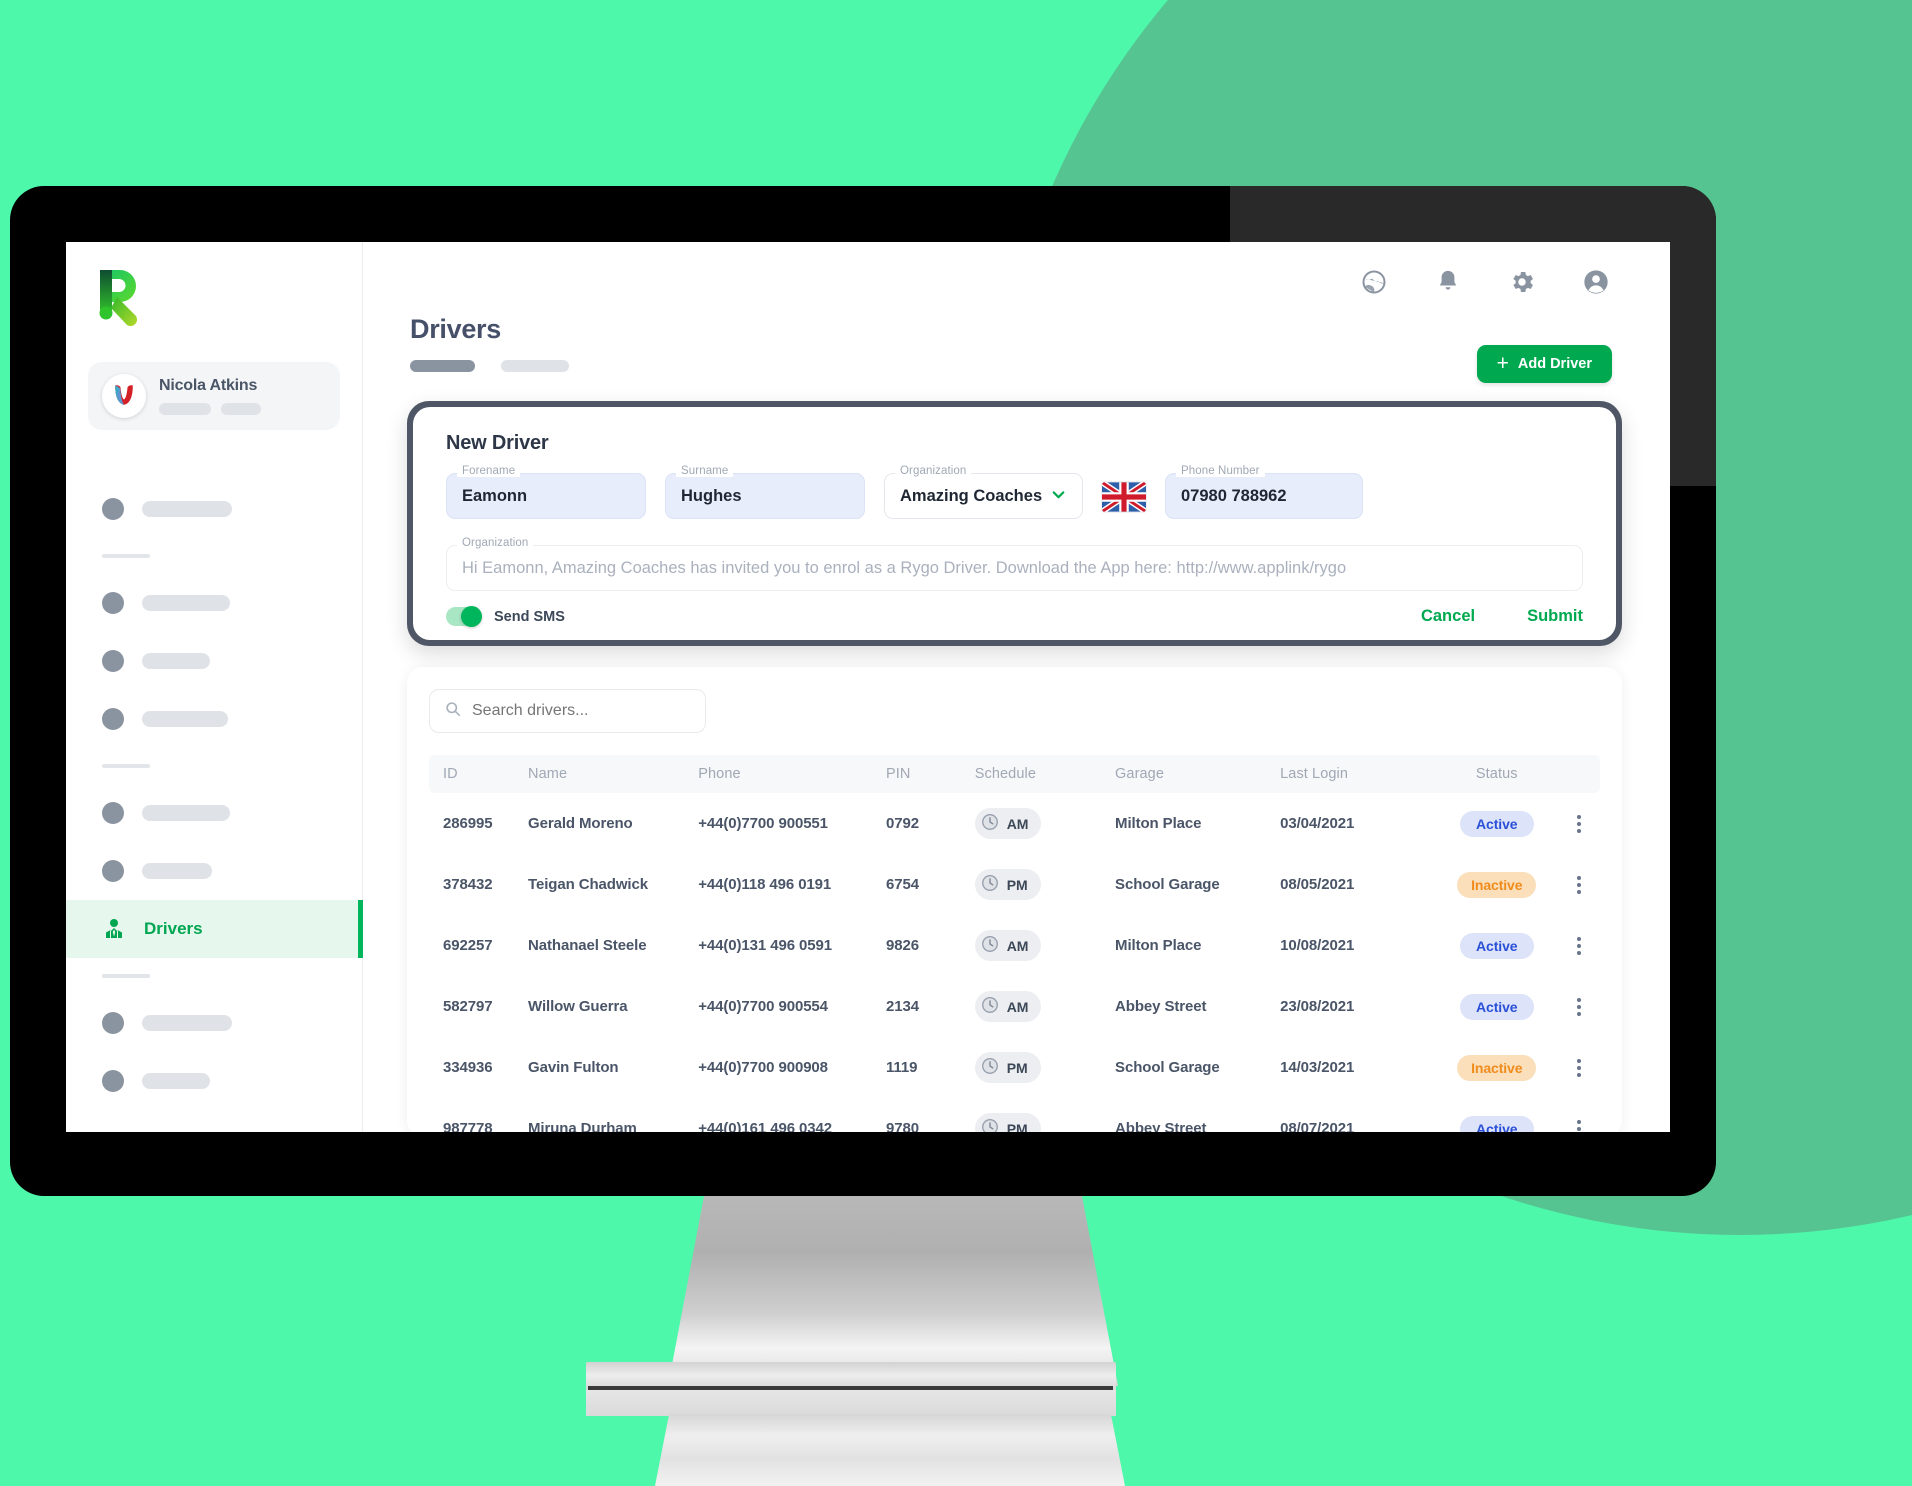  I want to click on organization-field: Organization Amazing Coaches, so click(983, 492).